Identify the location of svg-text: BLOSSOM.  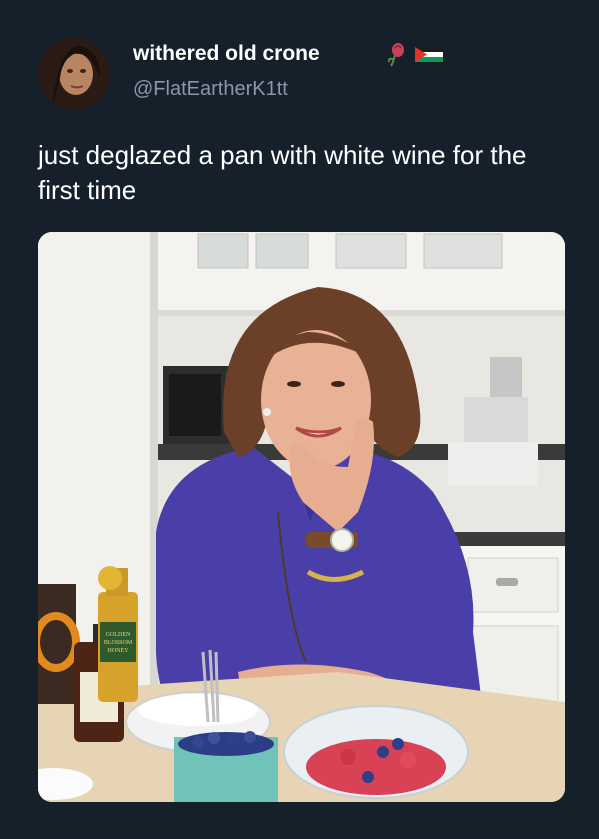
(118, 643).